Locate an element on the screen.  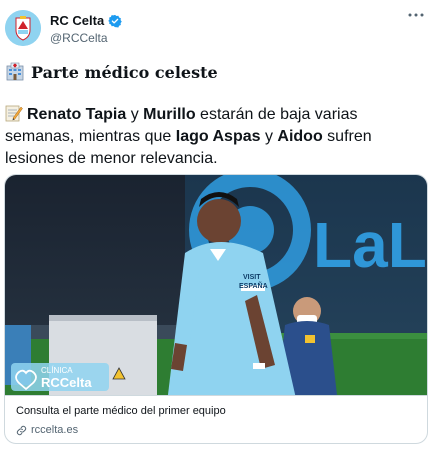
avatar is located at coordinates (23, 28).